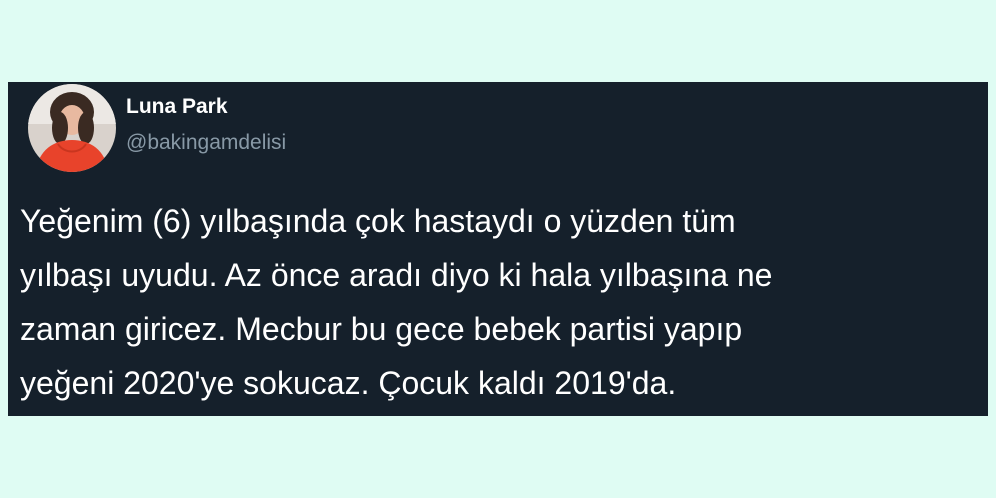 This screenshot has height=498, width=996. Describe the element at coordinates (206, 143) in the screenshot. I see `author-handle: @bakingamdelisi` at that location.